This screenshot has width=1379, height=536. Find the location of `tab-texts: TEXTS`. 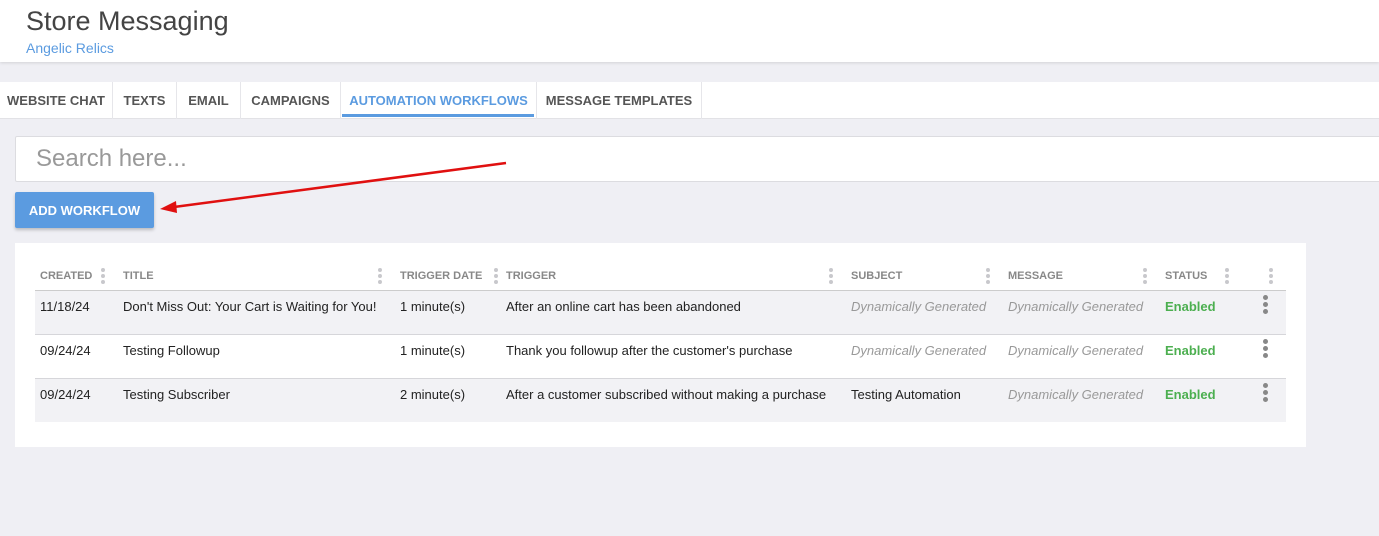

tab-texts: TEXTS is located at coordinates (145, 100).